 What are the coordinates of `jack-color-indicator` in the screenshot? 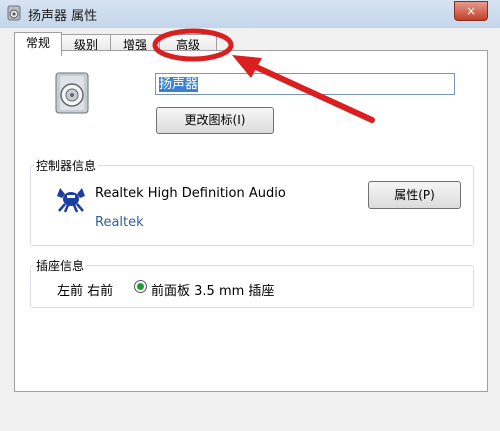 It's located at (140, 286).